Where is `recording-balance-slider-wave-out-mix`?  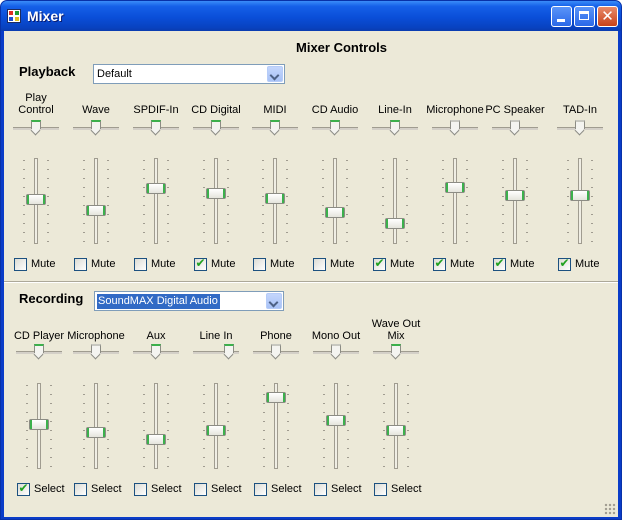 recording-balance-slider-wave-out-mix is located at coordinates (396, 352).